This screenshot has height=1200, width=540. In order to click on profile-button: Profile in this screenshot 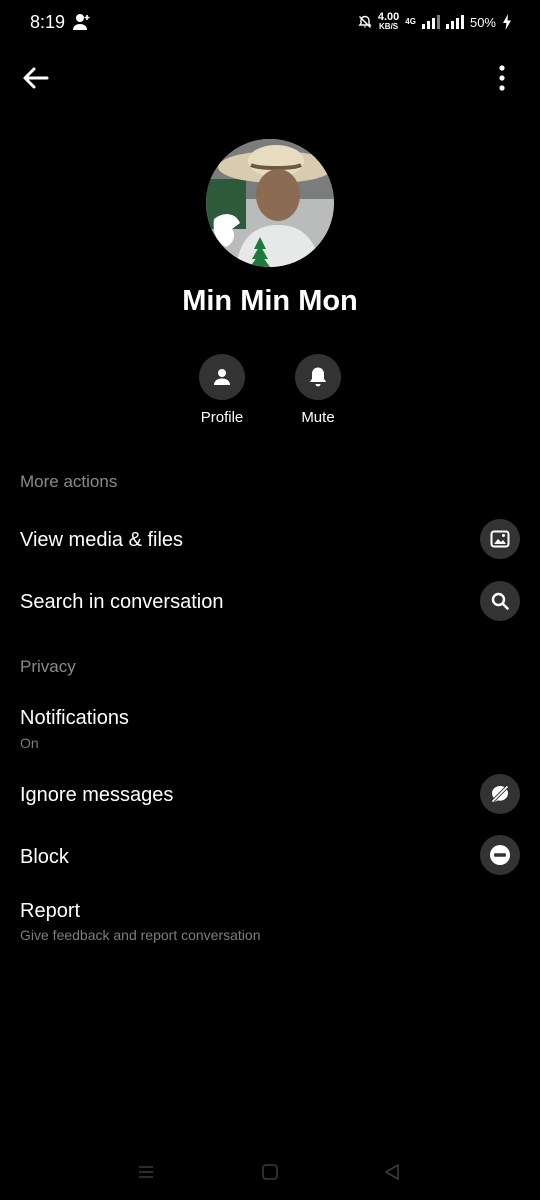, I will do `click(222, 390)`.